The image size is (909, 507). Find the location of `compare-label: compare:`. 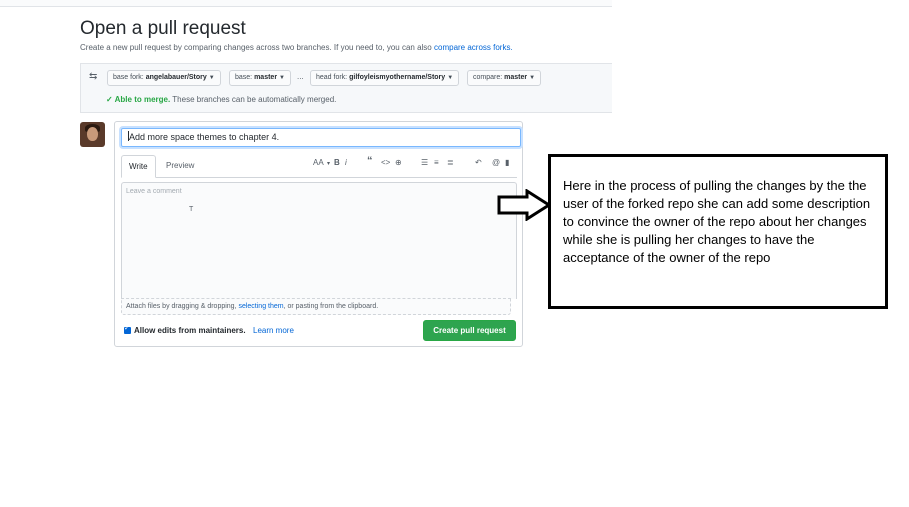

compare-label: compare: is located at coordinates (488, 77).